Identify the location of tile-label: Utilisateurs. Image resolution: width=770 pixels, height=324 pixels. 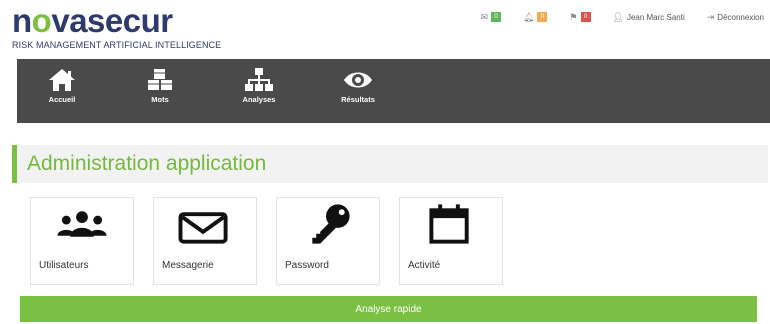
(64, 265).